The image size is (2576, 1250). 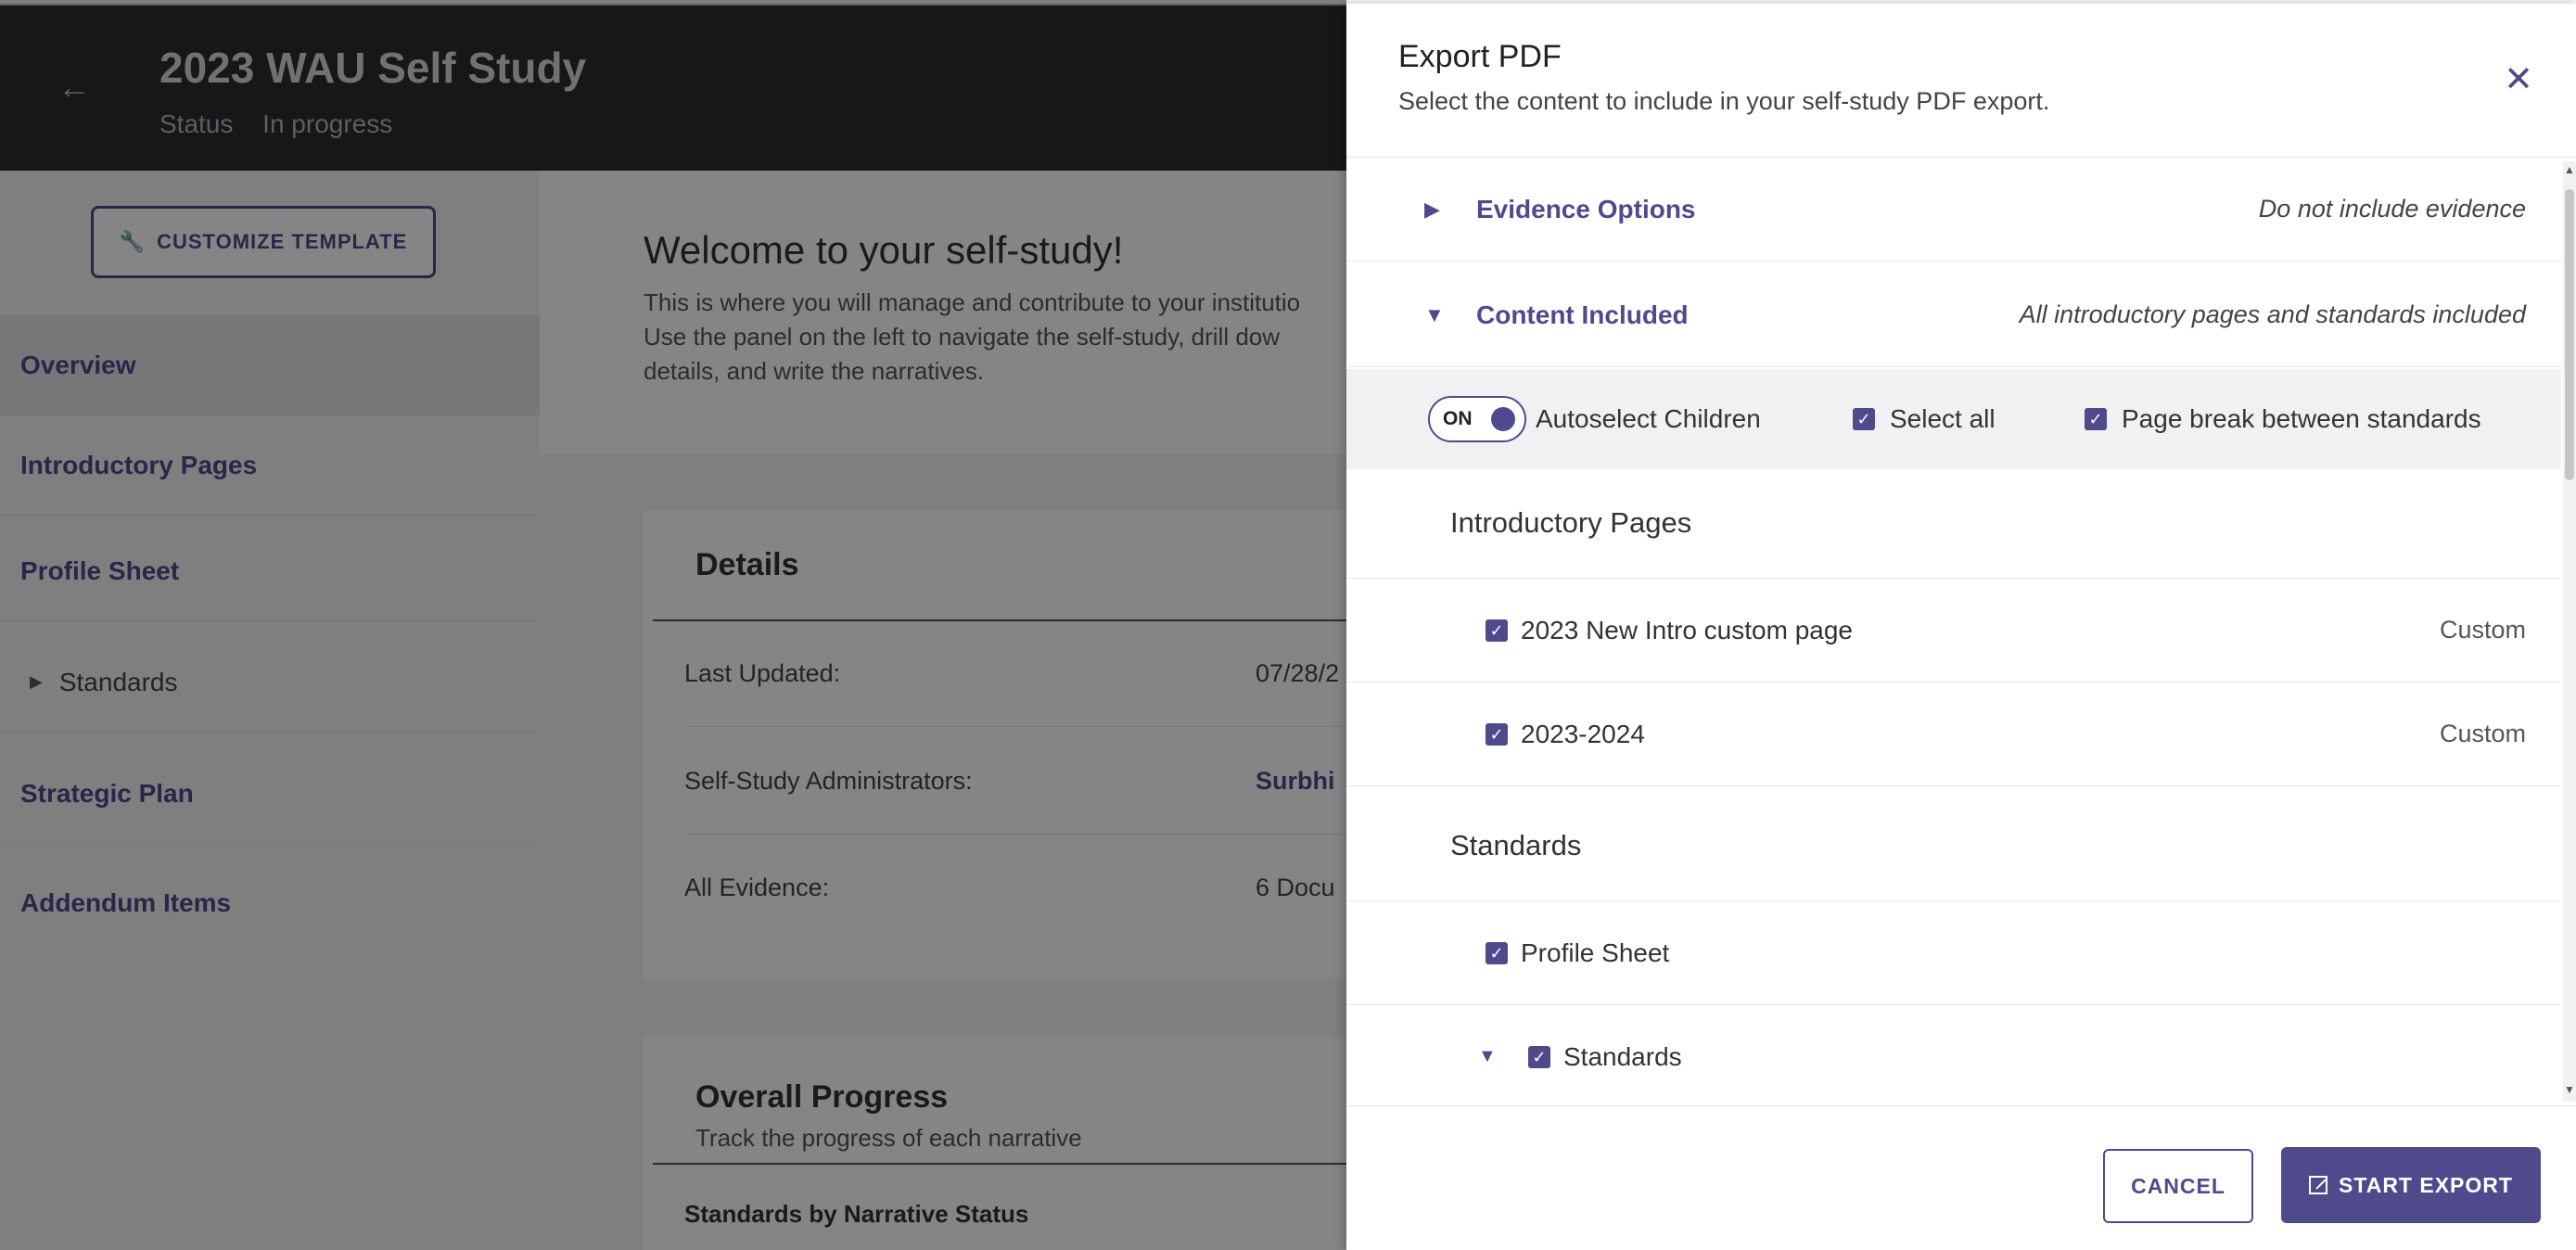 I want to click on list-item: ✓ 2023-2024 Custom, so click(x=1954, y=734).